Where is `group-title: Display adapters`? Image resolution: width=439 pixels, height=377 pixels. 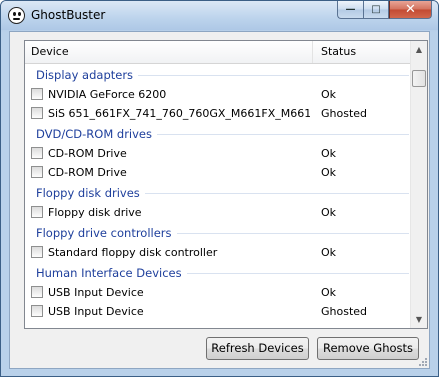 group-title: Display adapters is located at coordinates (87, 75).